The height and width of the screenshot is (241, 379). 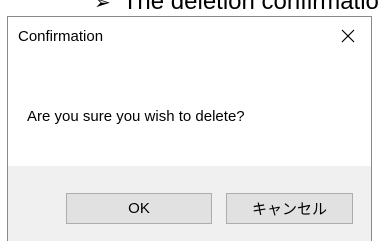 I want to click on close-button, so click(x=348, y=36).